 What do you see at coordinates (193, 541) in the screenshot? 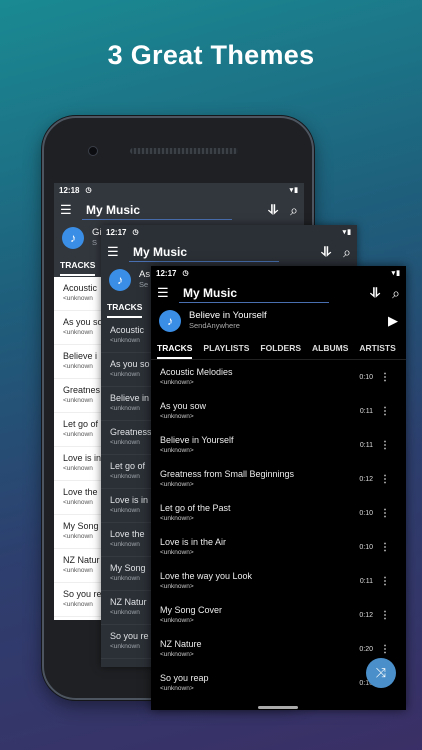
I see `track-title: Love is in the Air` at bounding box center [193, 541].